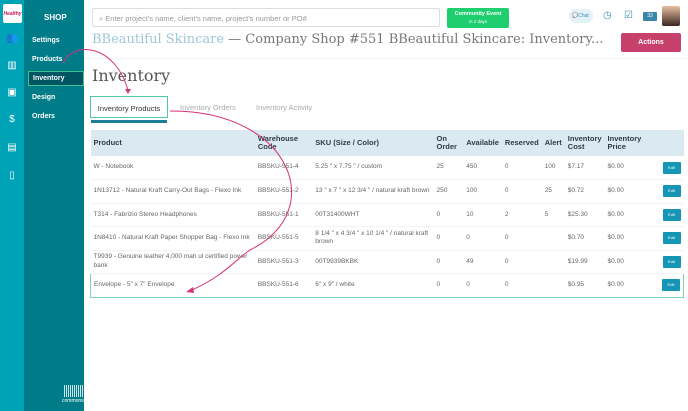  What do you see at coordinates (478, 18) in the screenshot?
I see `community-event-button: Community Event in 2 days` at bounding box center [478, 18].